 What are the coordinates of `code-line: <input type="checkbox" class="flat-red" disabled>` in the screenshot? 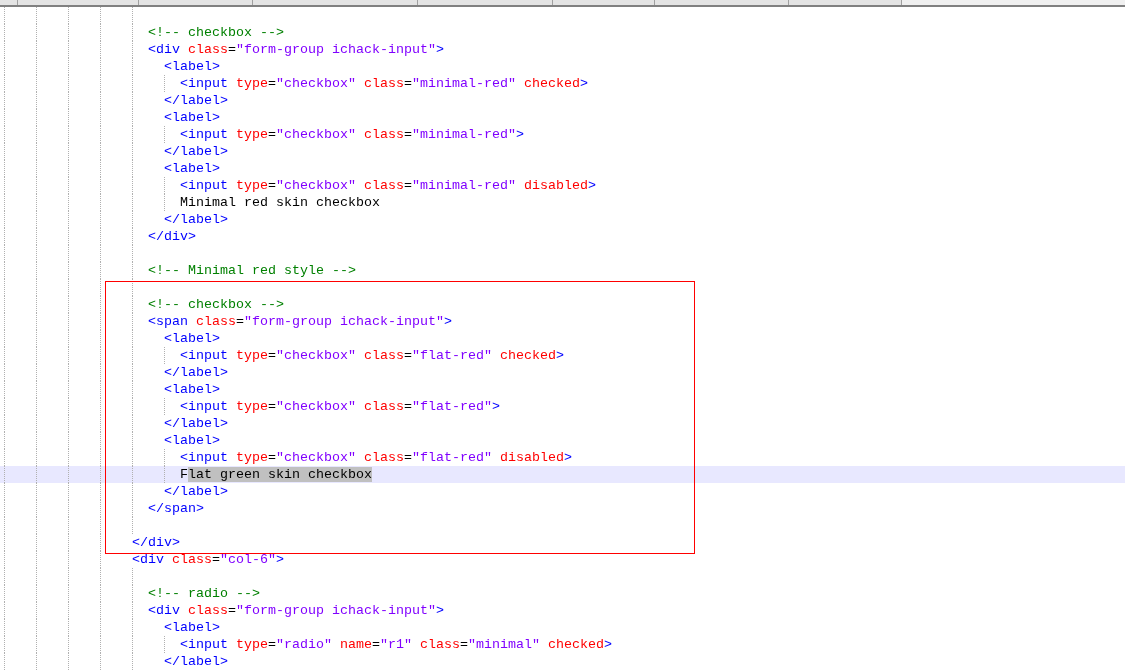 It's located at (376, 457).